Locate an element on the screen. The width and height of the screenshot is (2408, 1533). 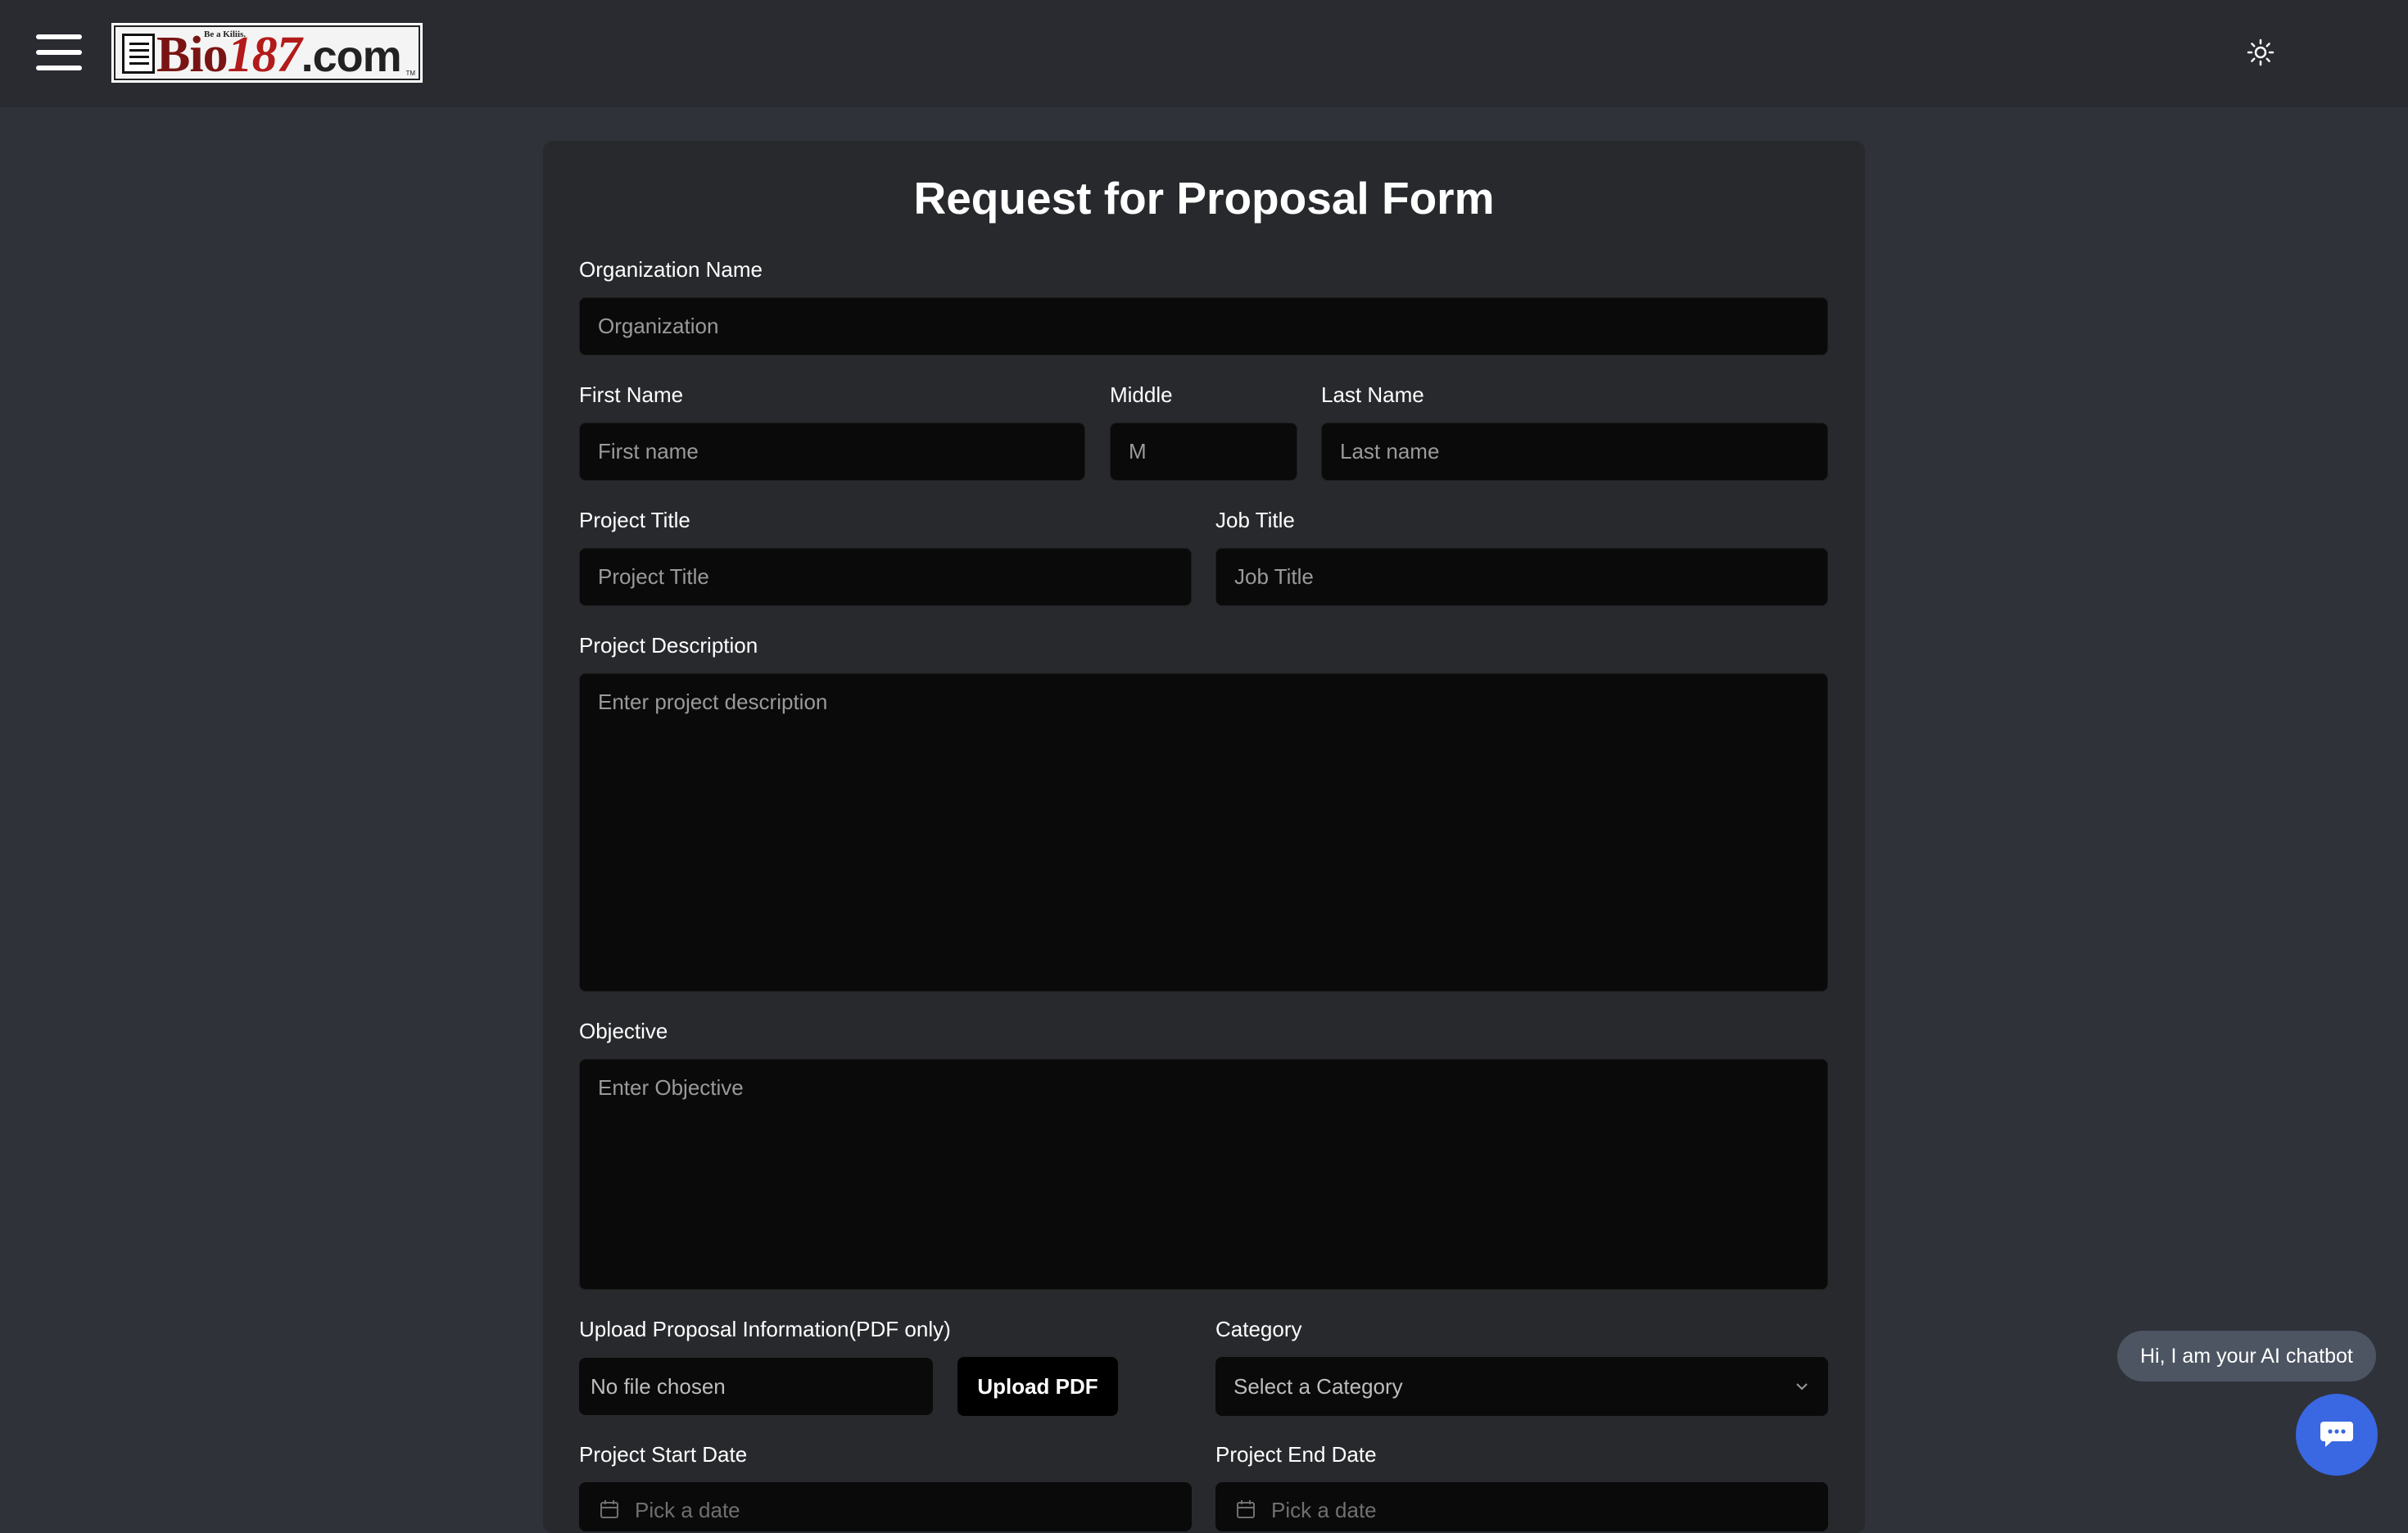
site-logo: Be a Kiliis. Bio187.com TM is located at coordinates (267, 53).